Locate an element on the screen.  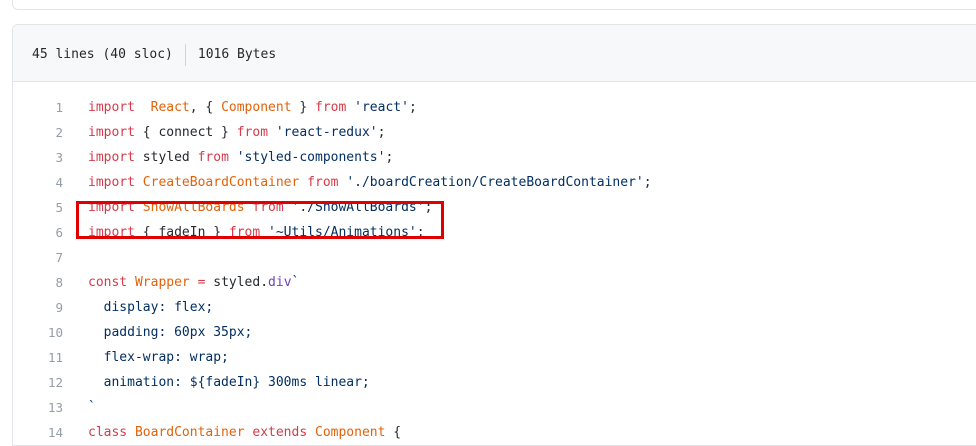
code-token: 'react-redux' is located at coordinates (326, 132).